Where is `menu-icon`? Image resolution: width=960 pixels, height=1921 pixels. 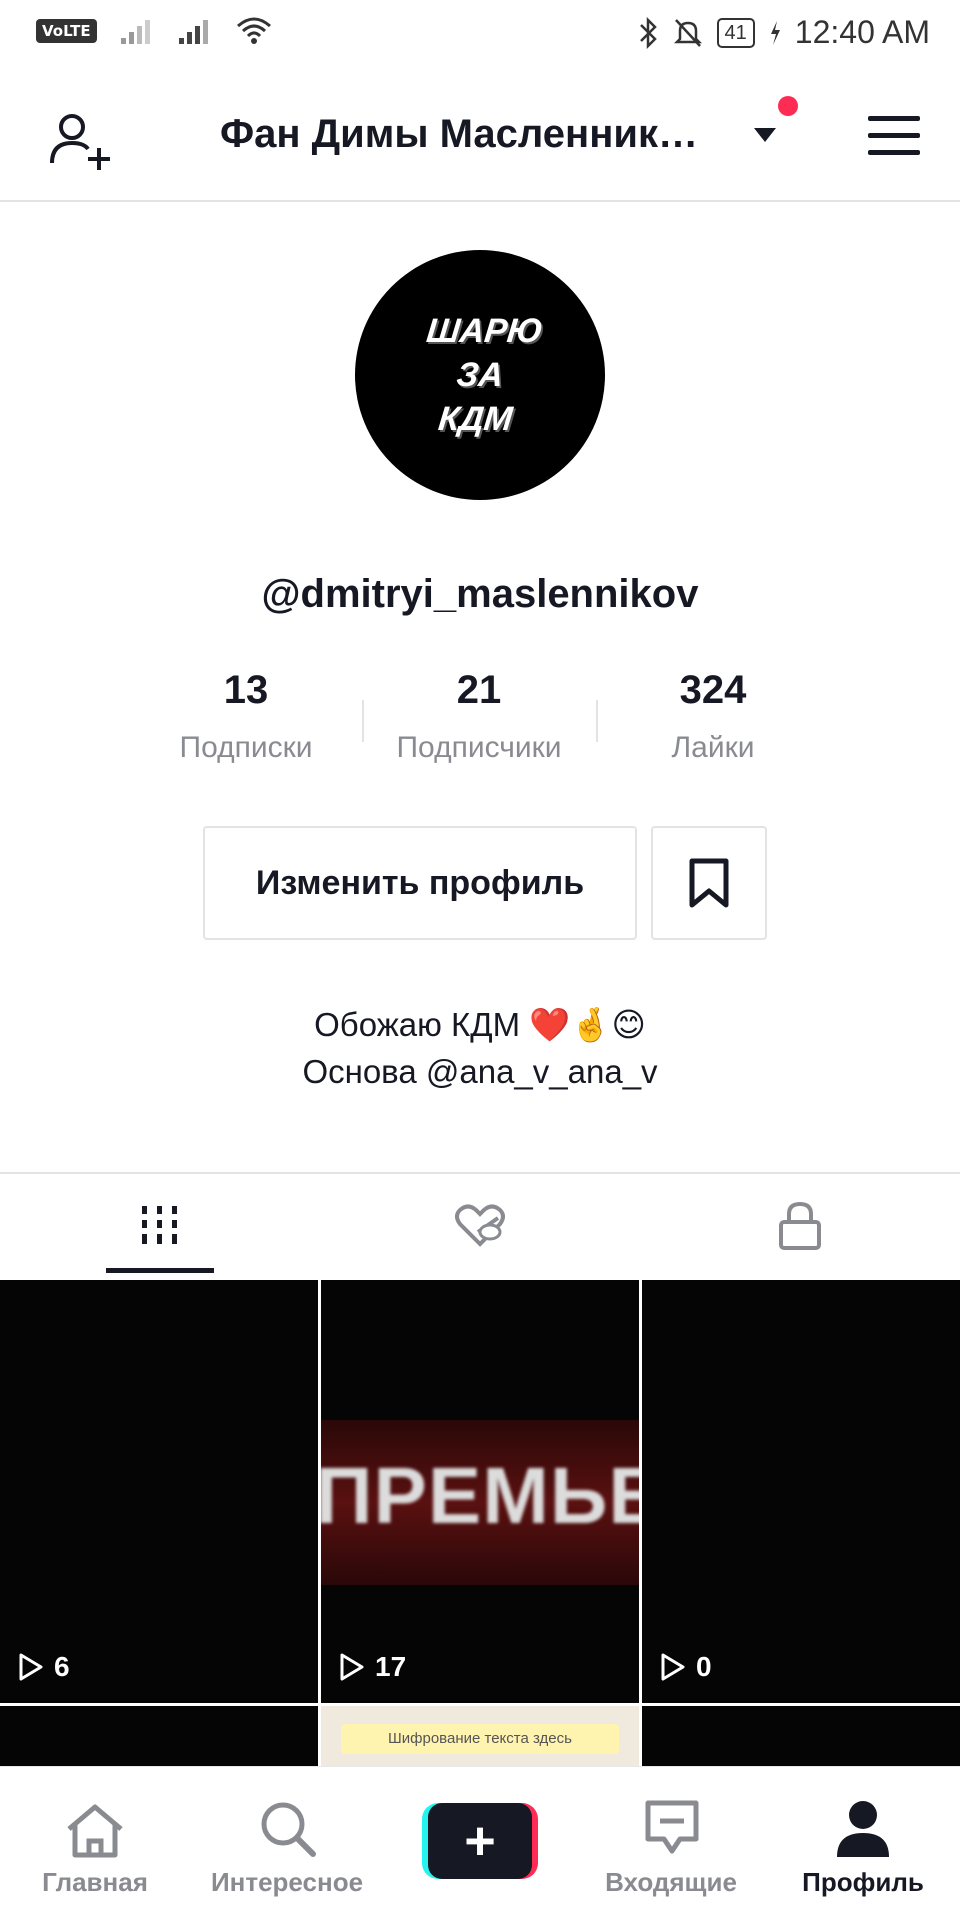
menu-icon is located at coordinates (894, 136).